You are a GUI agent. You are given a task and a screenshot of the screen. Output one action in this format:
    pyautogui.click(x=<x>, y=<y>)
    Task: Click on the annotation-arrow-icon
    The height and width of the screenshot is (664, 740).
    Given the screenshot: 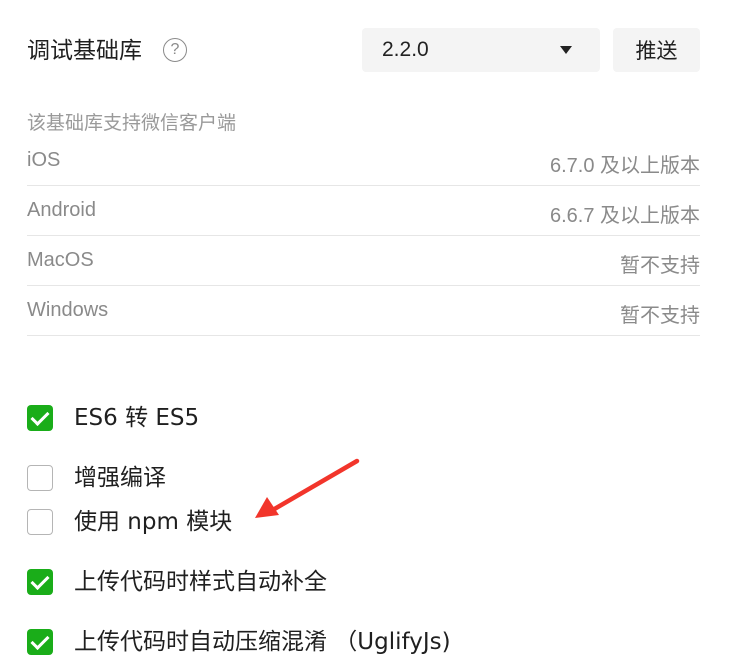 What is the action you would take?
    pyautogui.click(x=307, y=488)
    